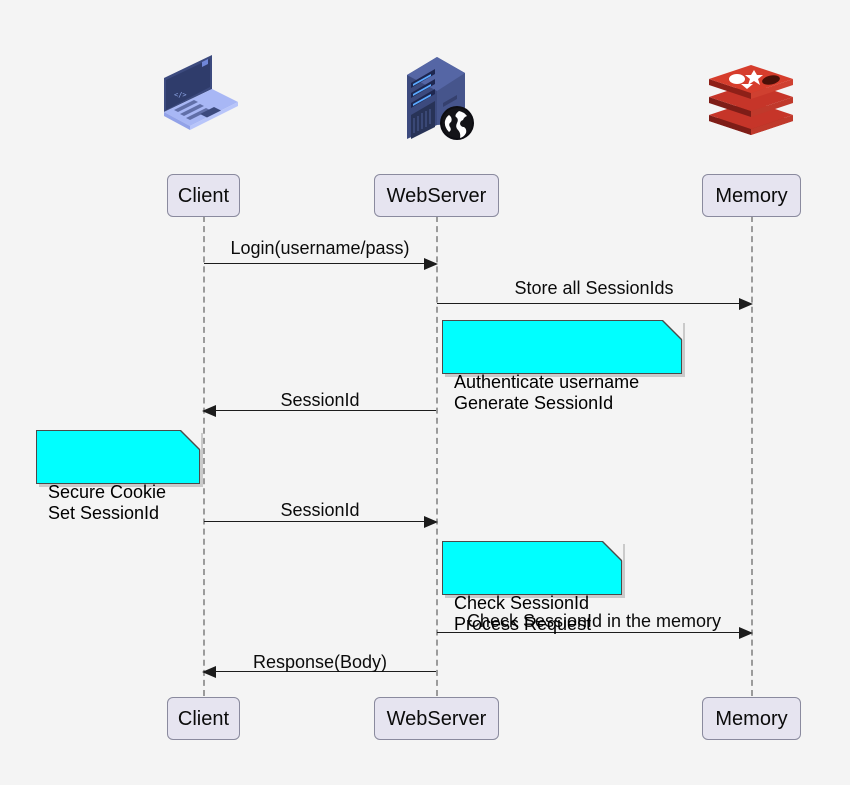 The image size is (850, 785). Describe the element at coordinates (752, 456) in the screenshot. I see `lifeline-memory` at that location.